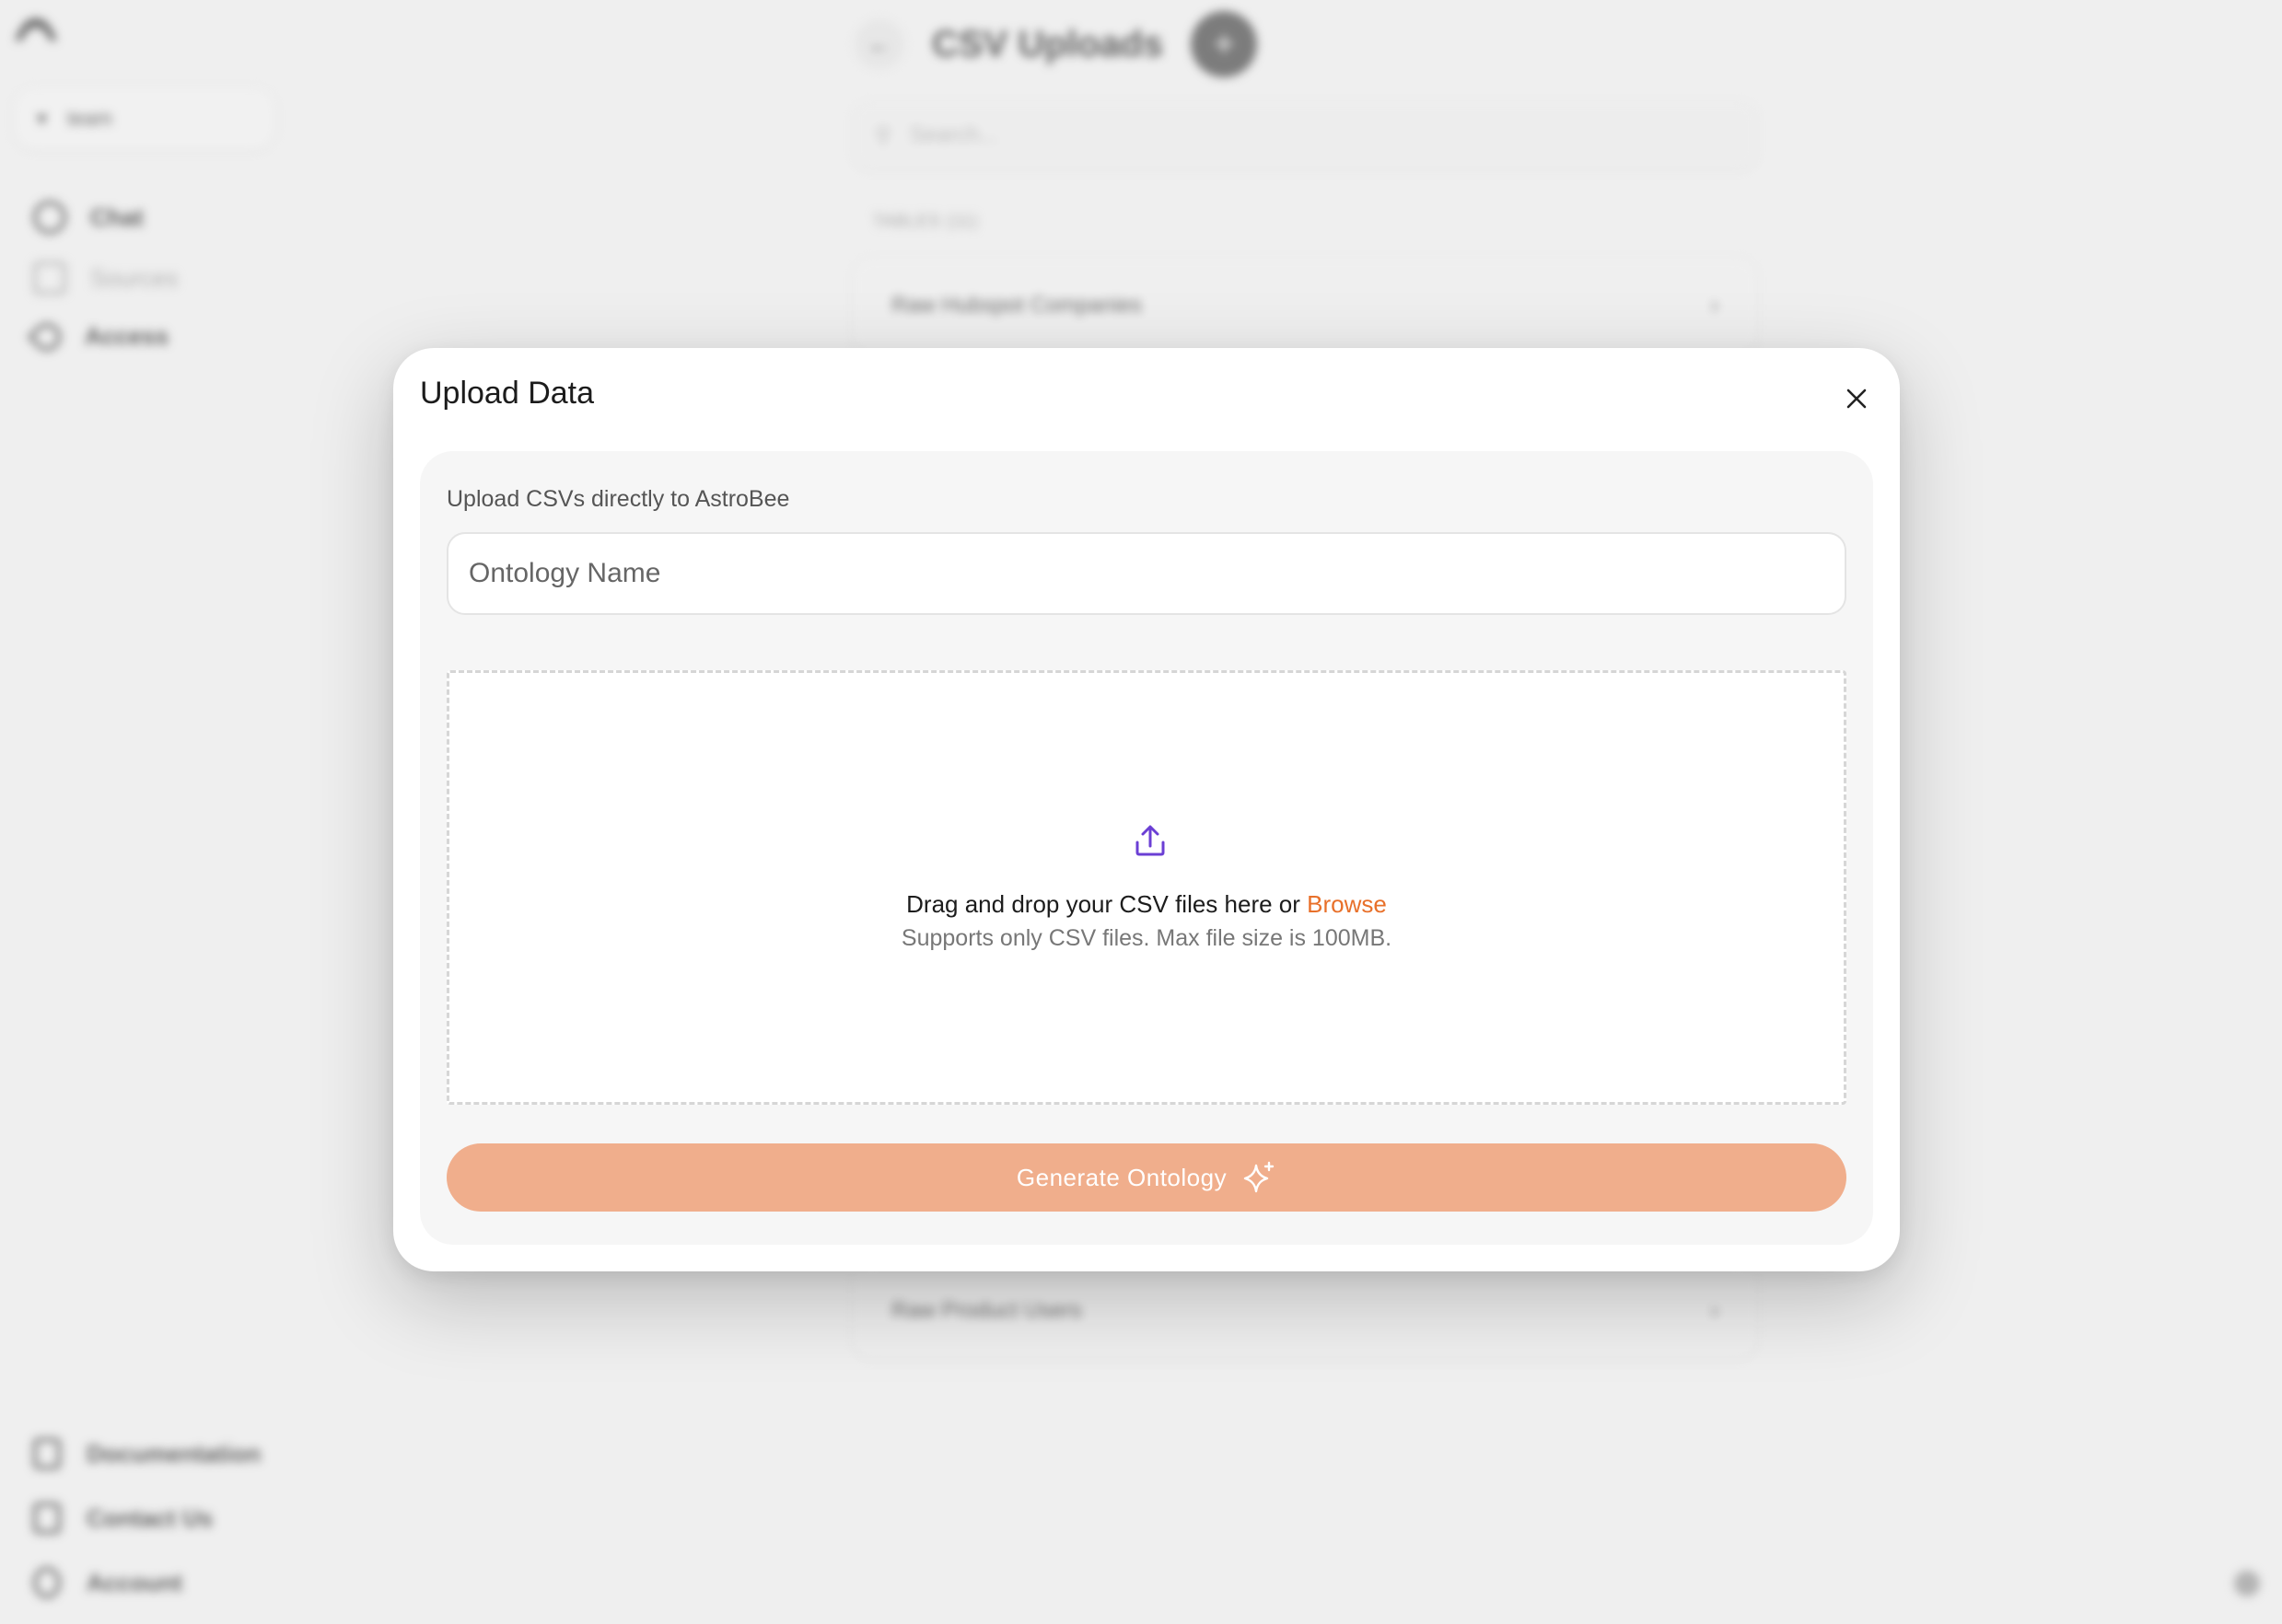 This screenshot has height=1624, width=2282. I want to click on generate-ontology-button: Generate Ontology, so click(1146, 1177).